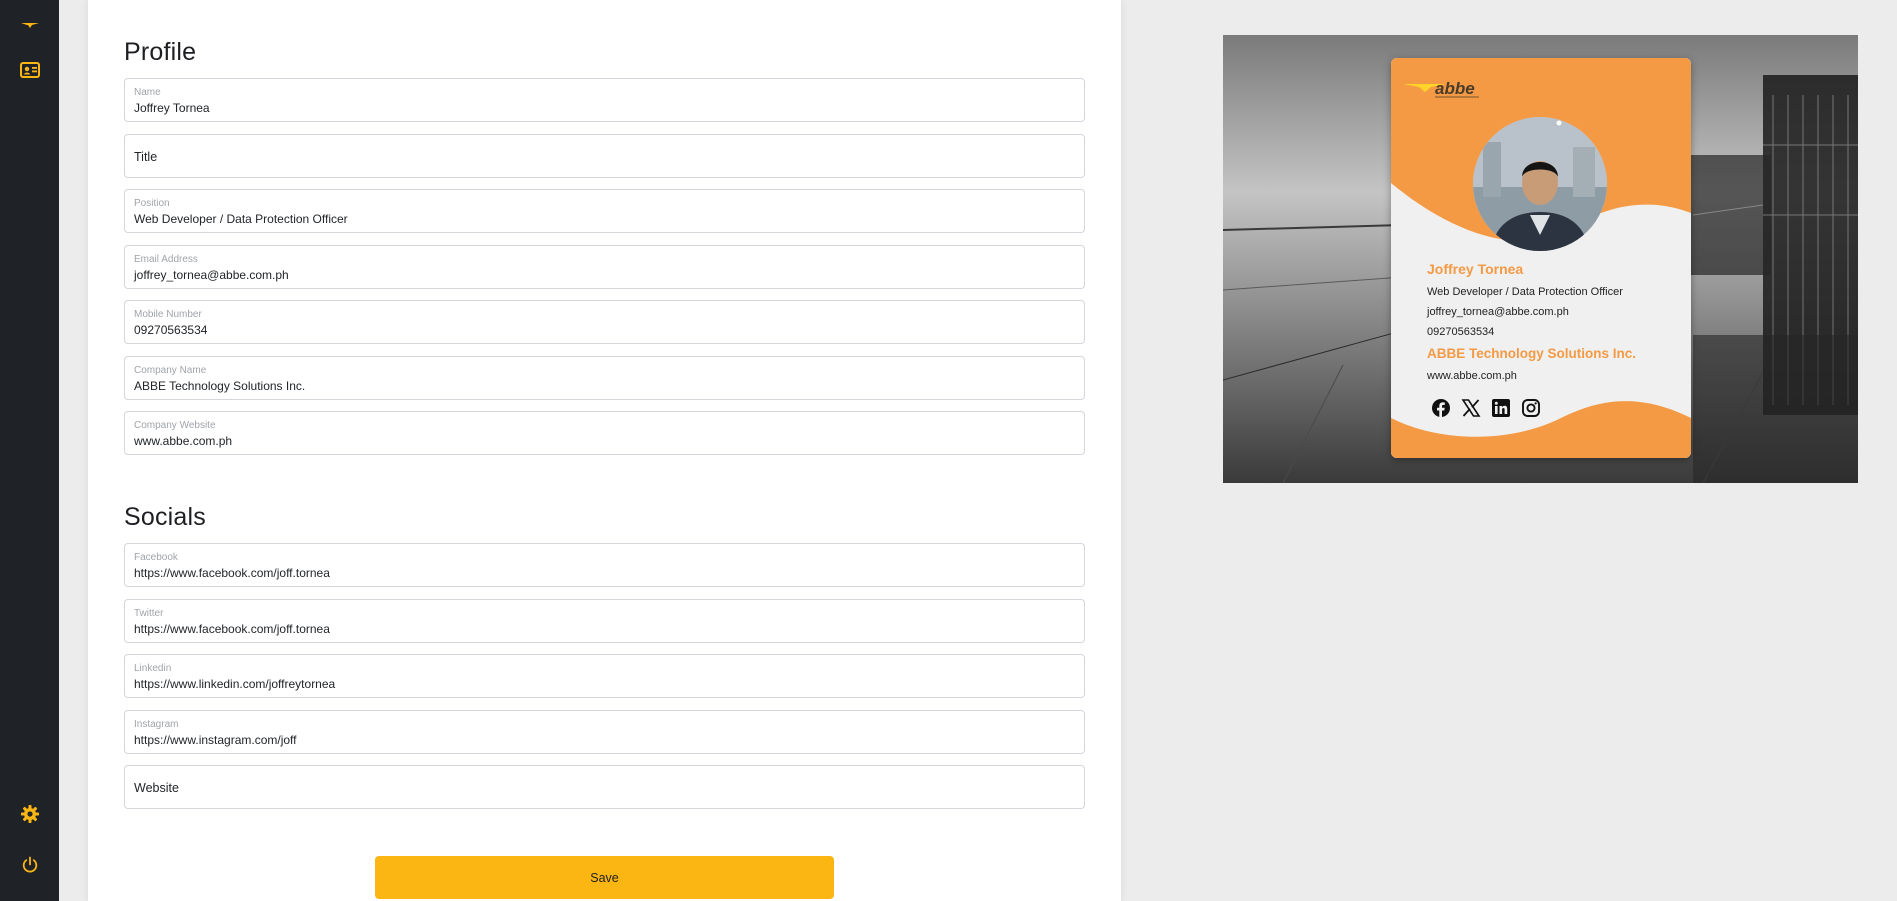  Describe the element at coordinates (170, 330) in the screenshot. I see `mobile-value: 09270563534` at that location.